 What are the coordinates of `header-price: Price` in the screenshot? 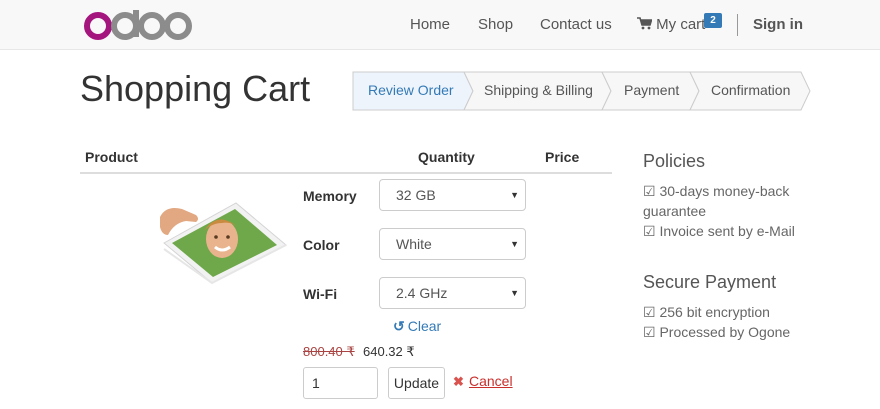 It's located at (562, 157).